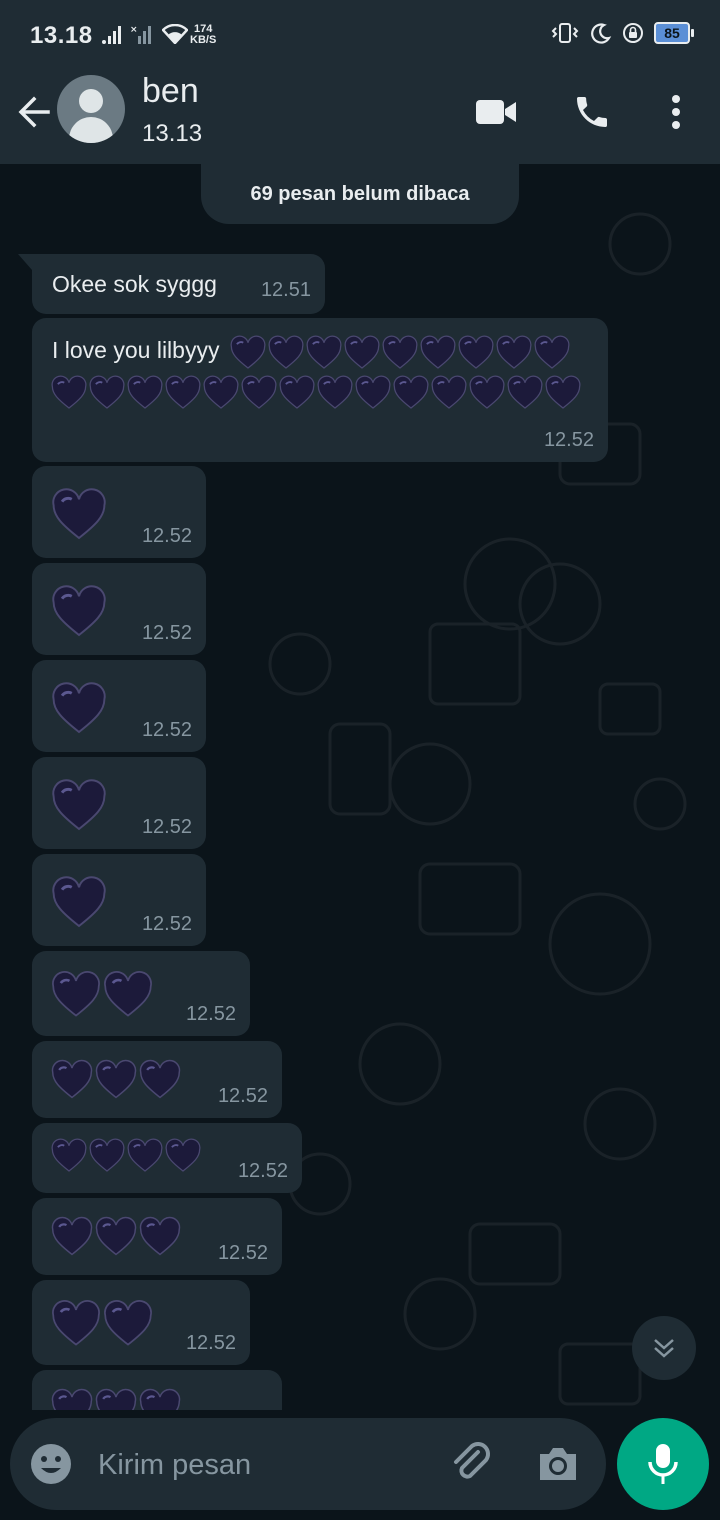 The image size is (720, 1520). I want to click on emoji-icon, so click(51, 1464).